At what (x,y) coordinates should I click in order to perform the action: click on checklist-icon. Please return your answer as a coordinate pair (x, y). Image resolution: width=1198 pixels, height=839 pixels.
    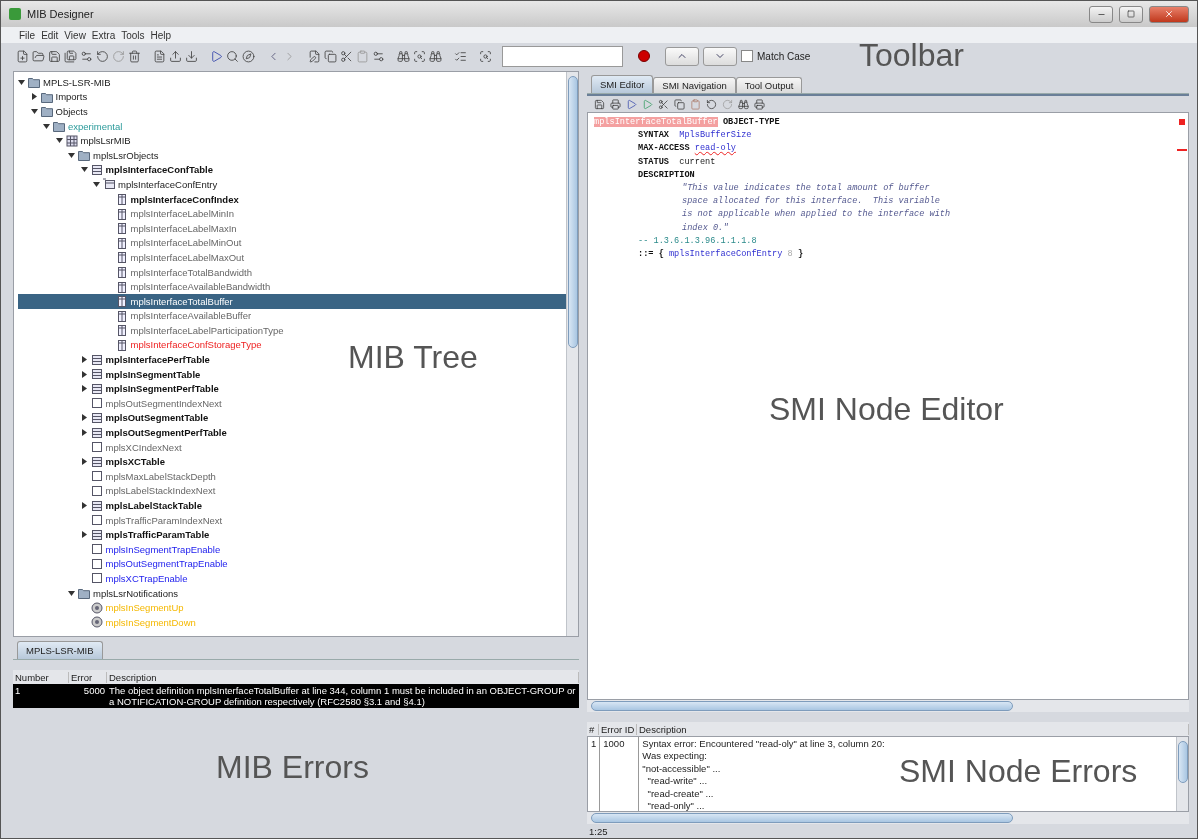
    Looking at the image, I should click on (460, 56).